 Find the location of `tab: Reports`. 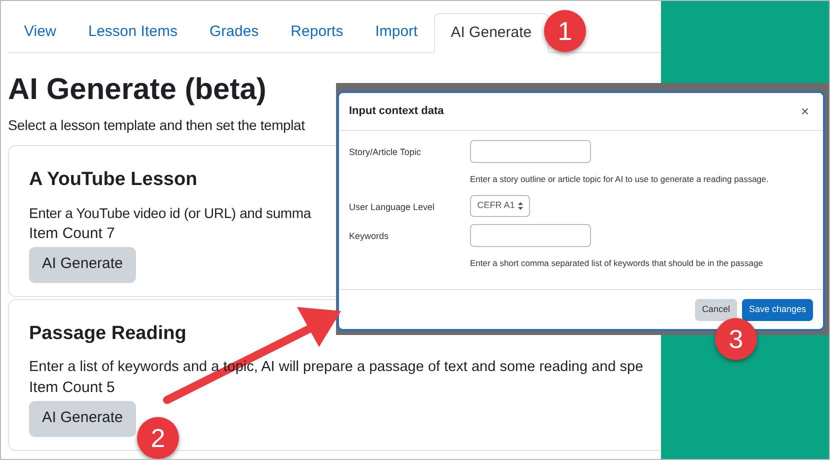

tab: Reports is located at coordinates (317, 32).